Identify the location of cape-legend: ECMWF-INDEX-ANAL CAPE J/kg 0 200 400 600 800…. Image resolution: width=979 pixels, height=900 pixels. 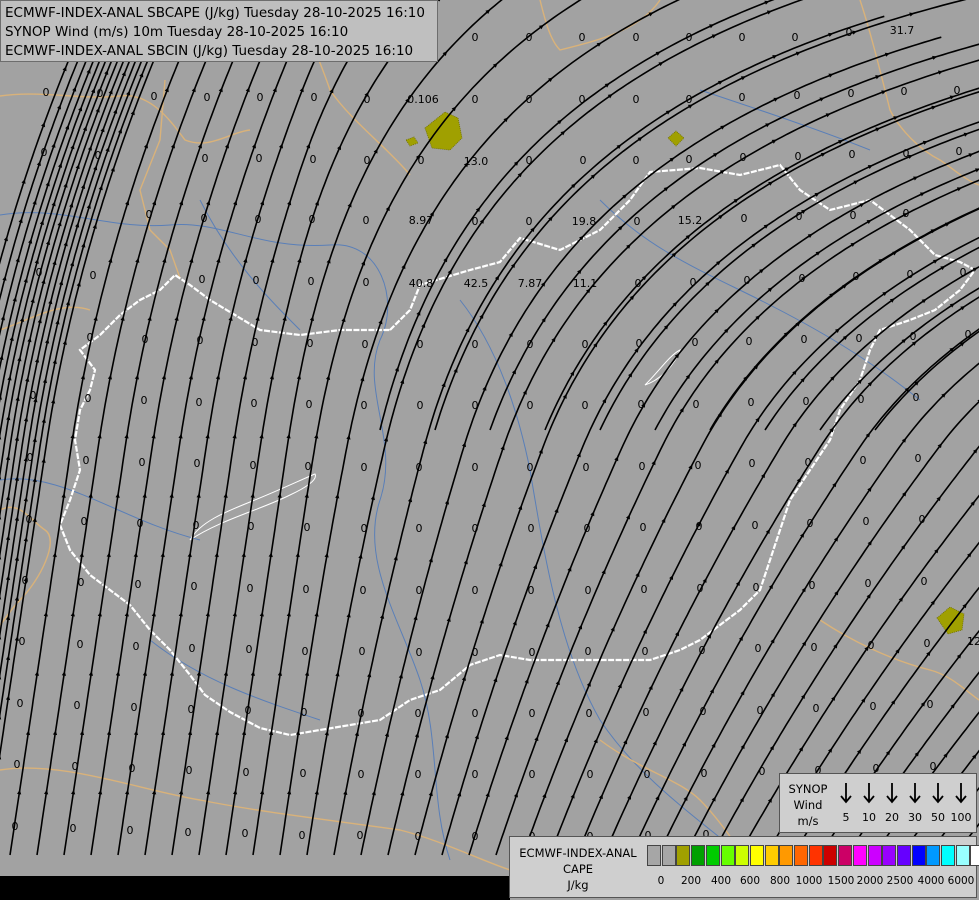
(744, 867).